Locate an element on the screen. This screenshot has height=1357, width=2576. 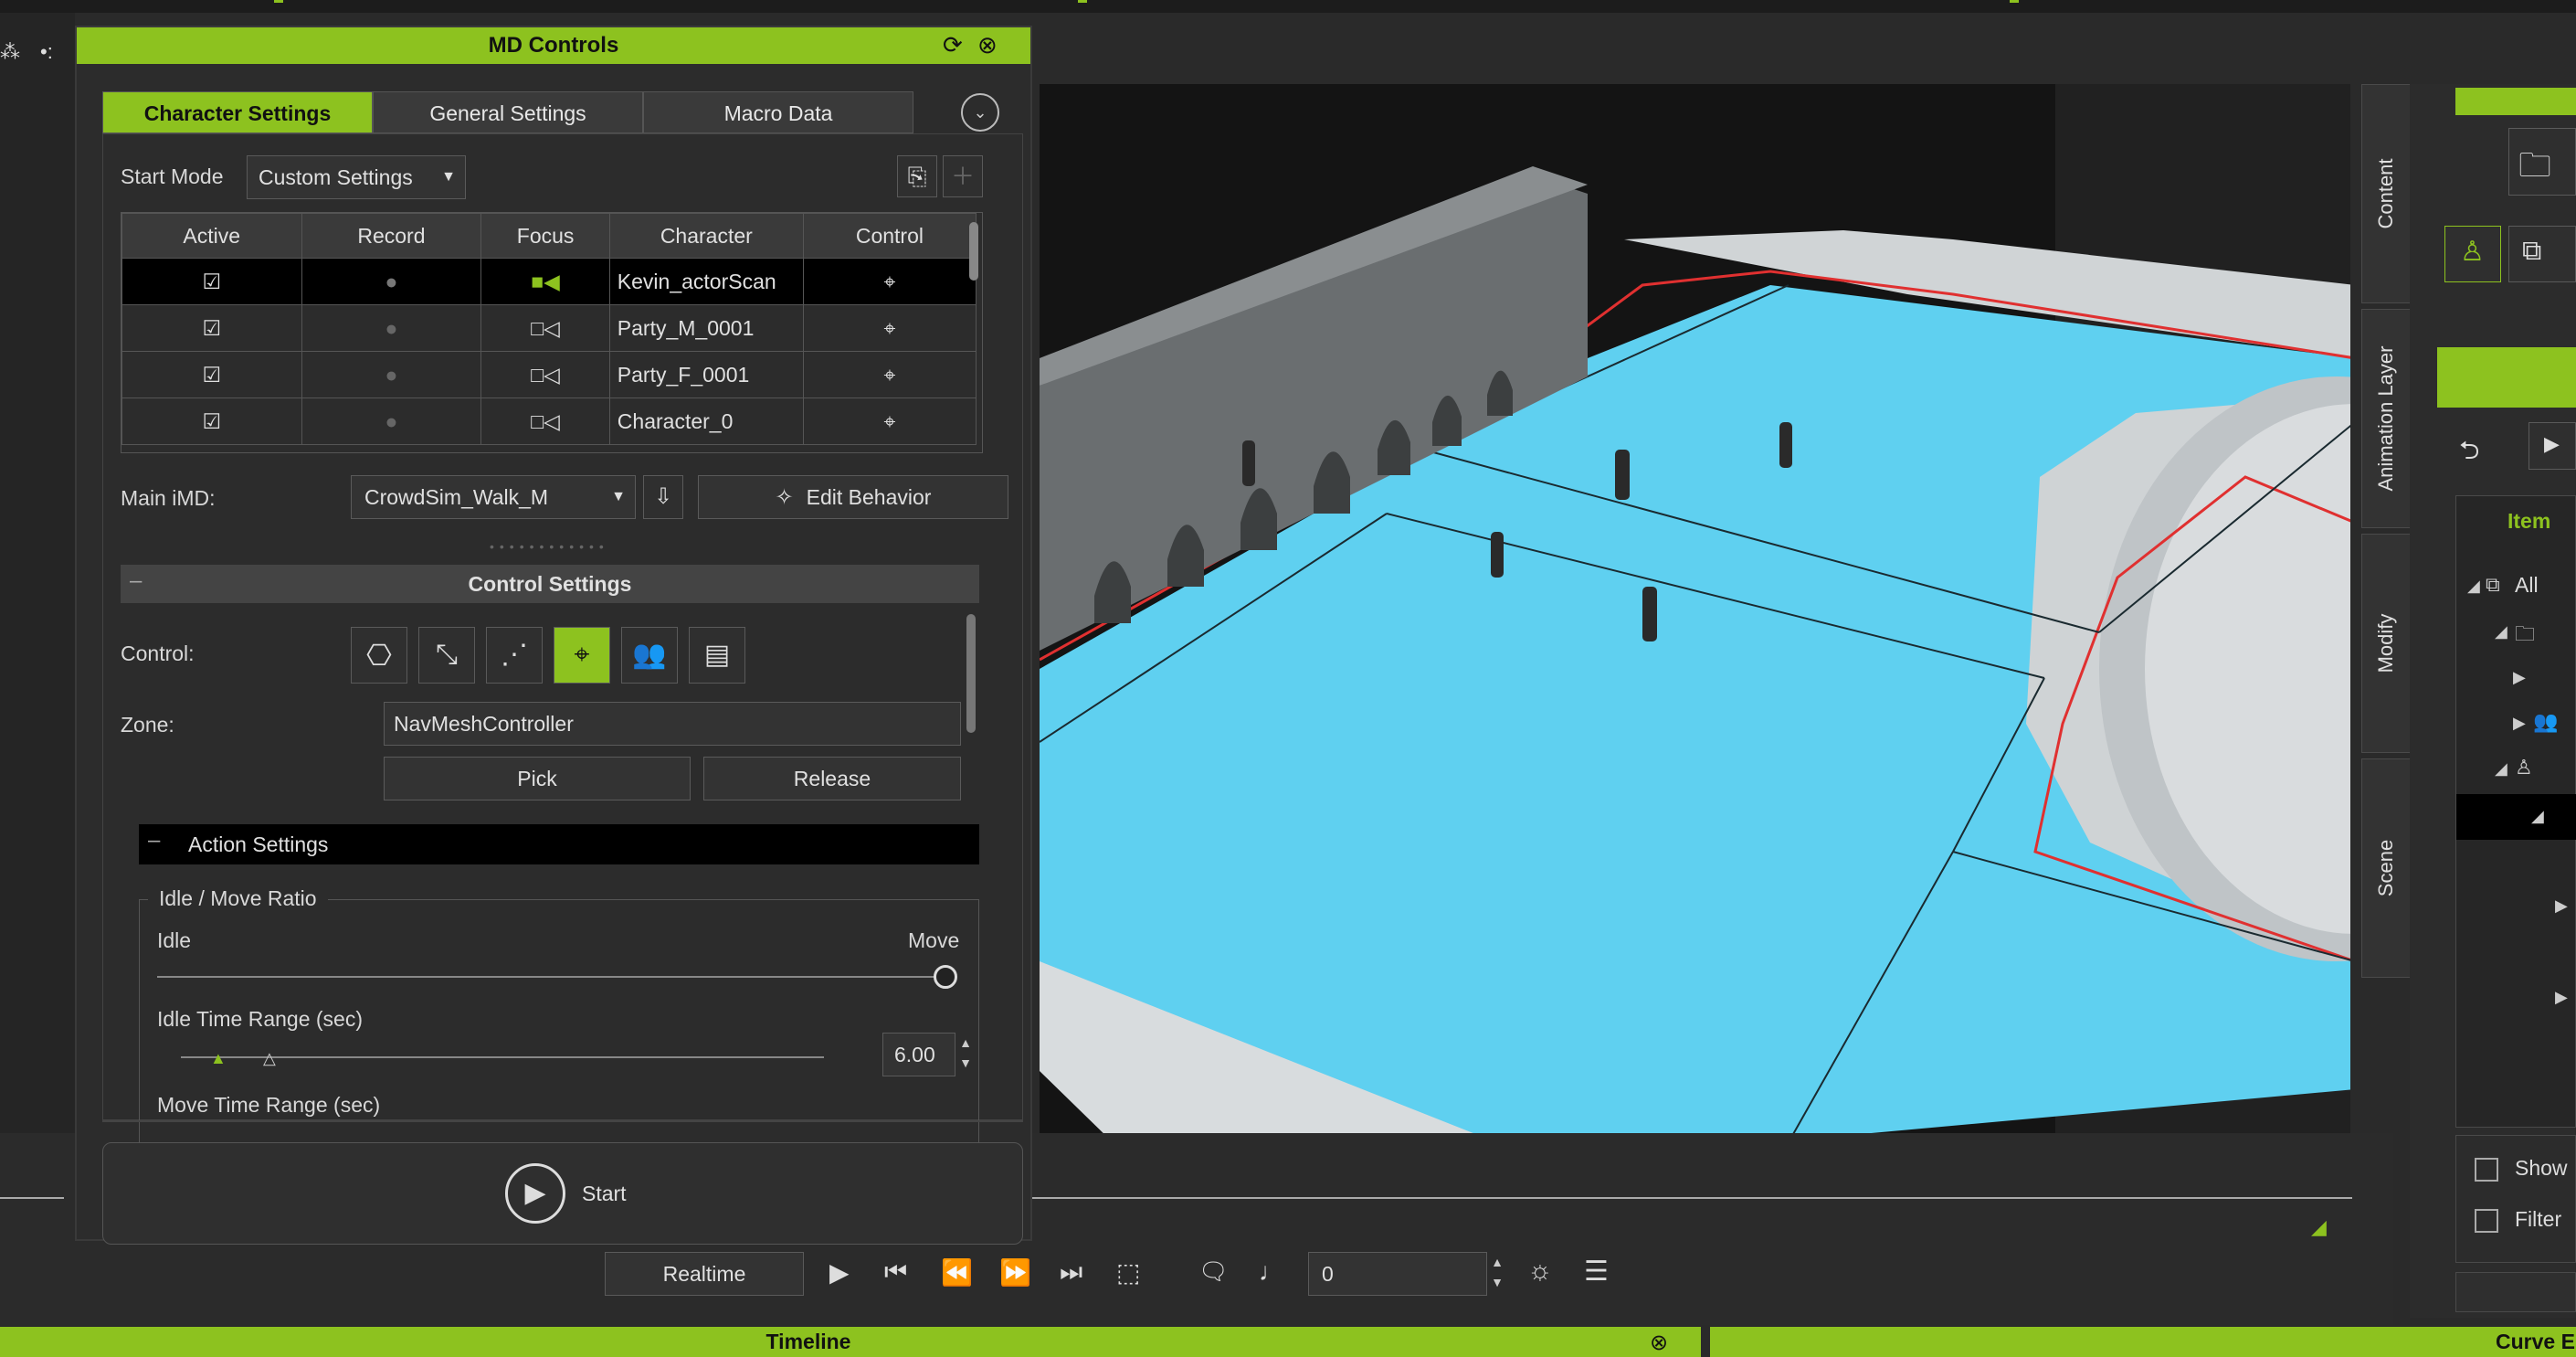
tree-row-selected: ◢ is located at coordinates (2516, 817).